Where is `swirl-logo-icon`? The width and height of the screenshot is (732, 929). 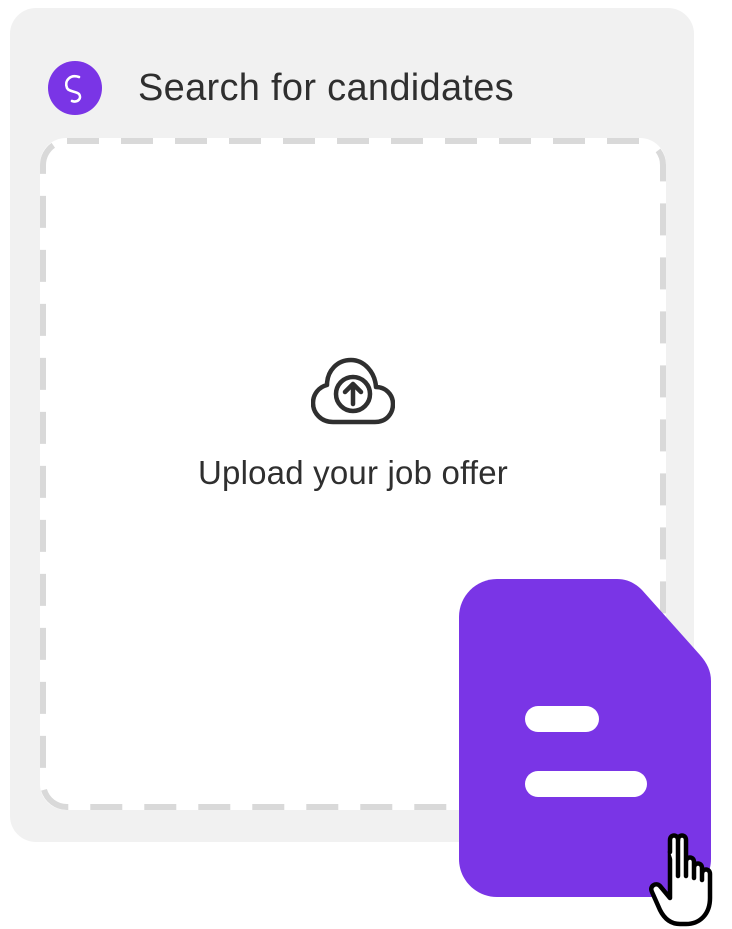 swirl-logo-icon is located at coordinates (75, 88).